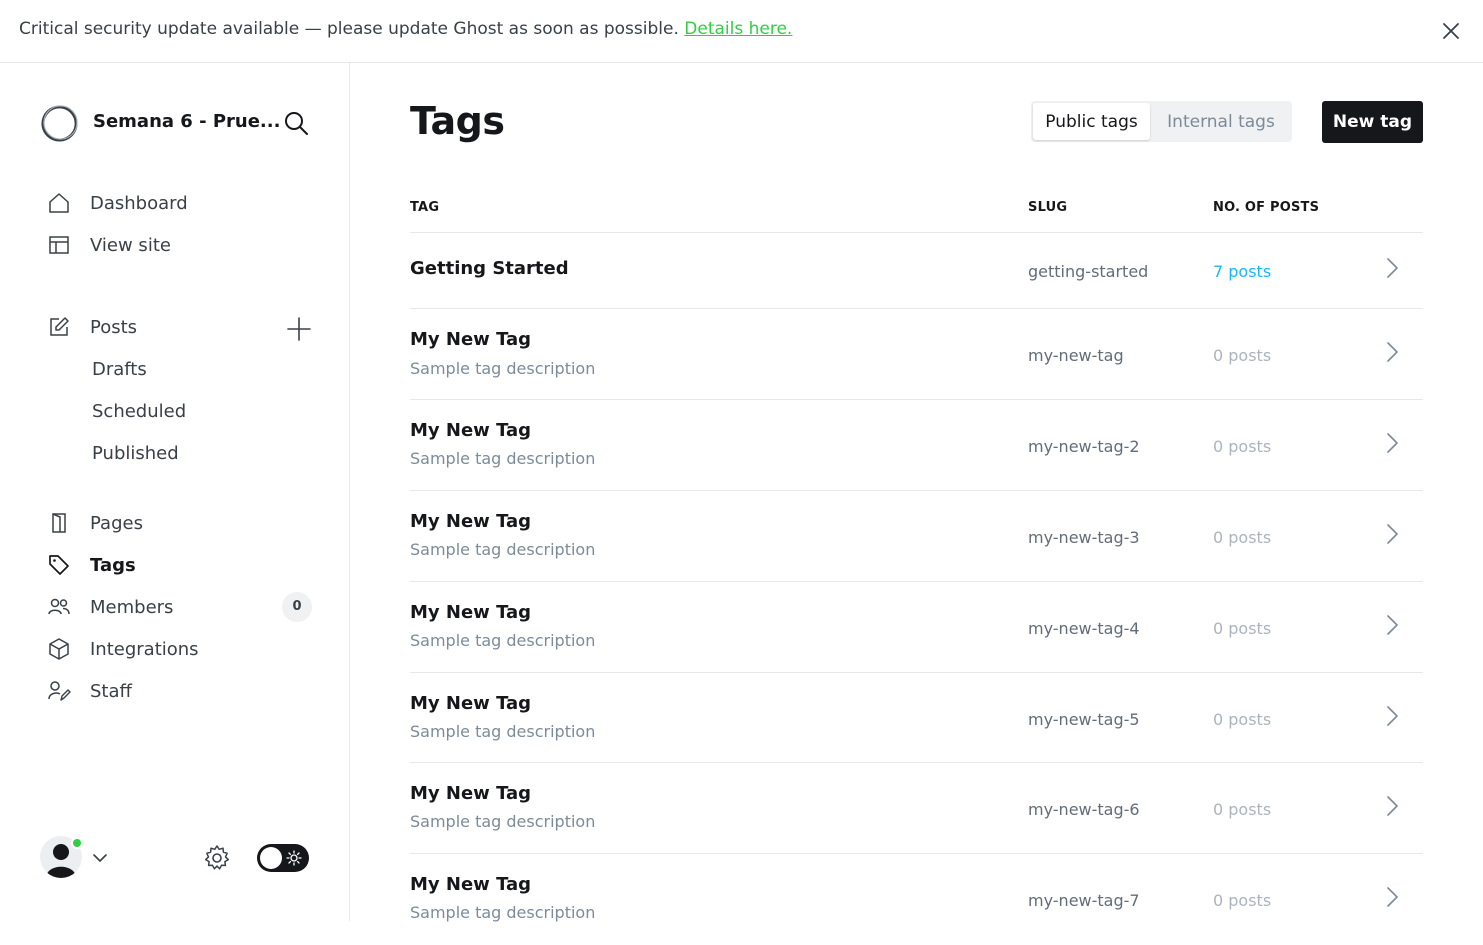  What do you see at coordinates (181, 691) in the screenshot?
I see `nav-staff: Staff` at bounding box center [181, 691].